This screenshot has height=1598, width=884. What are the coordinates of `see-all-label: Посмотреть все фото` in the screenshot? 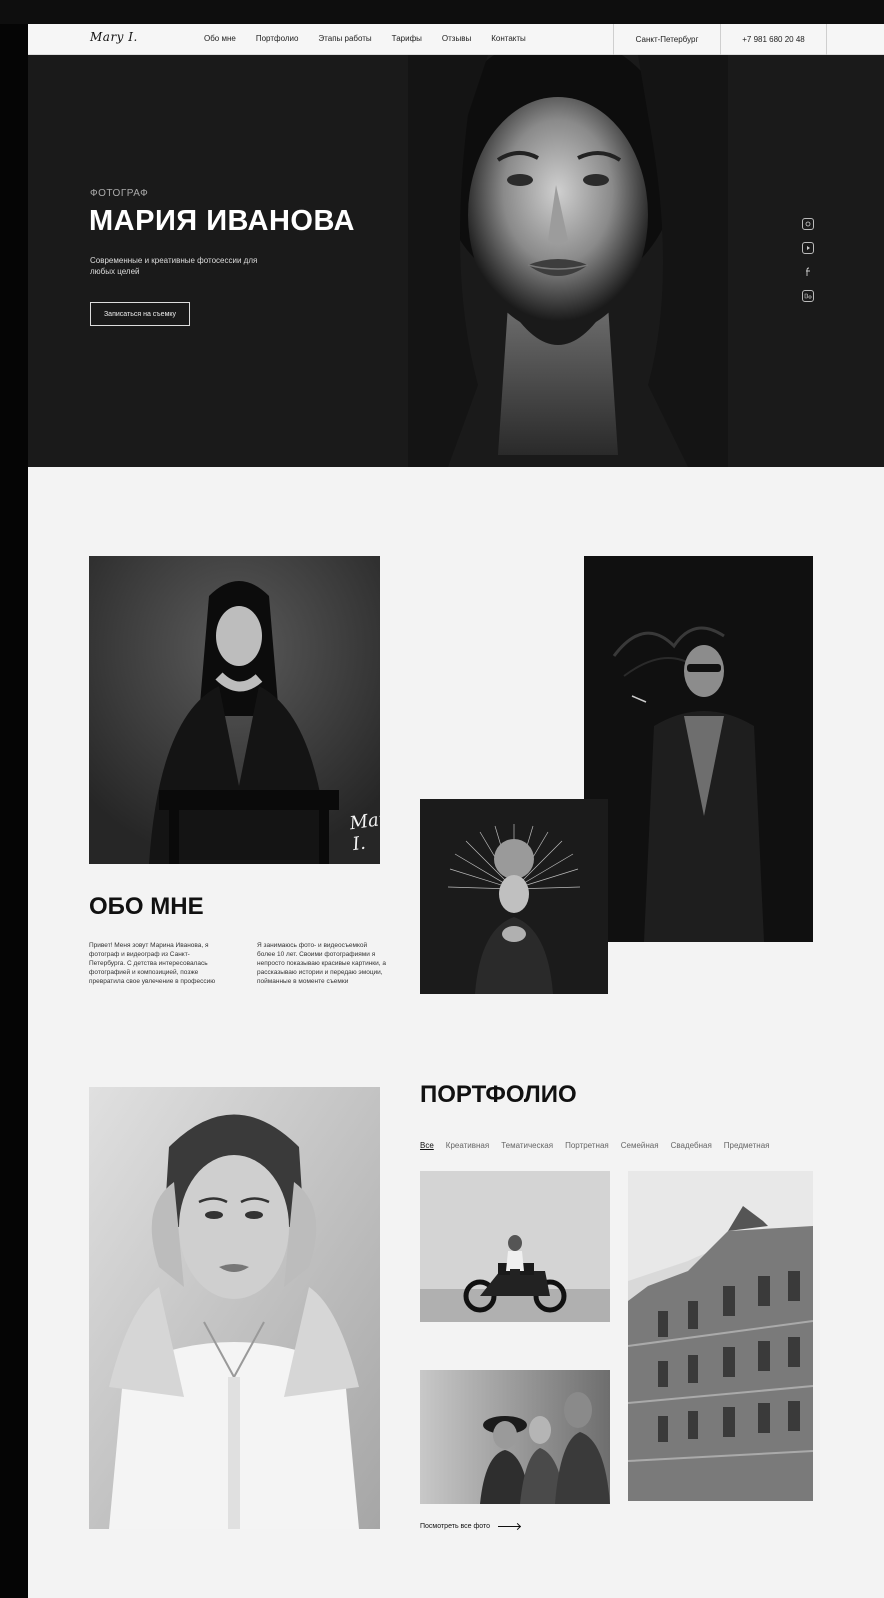 It's located at (455, 1526).